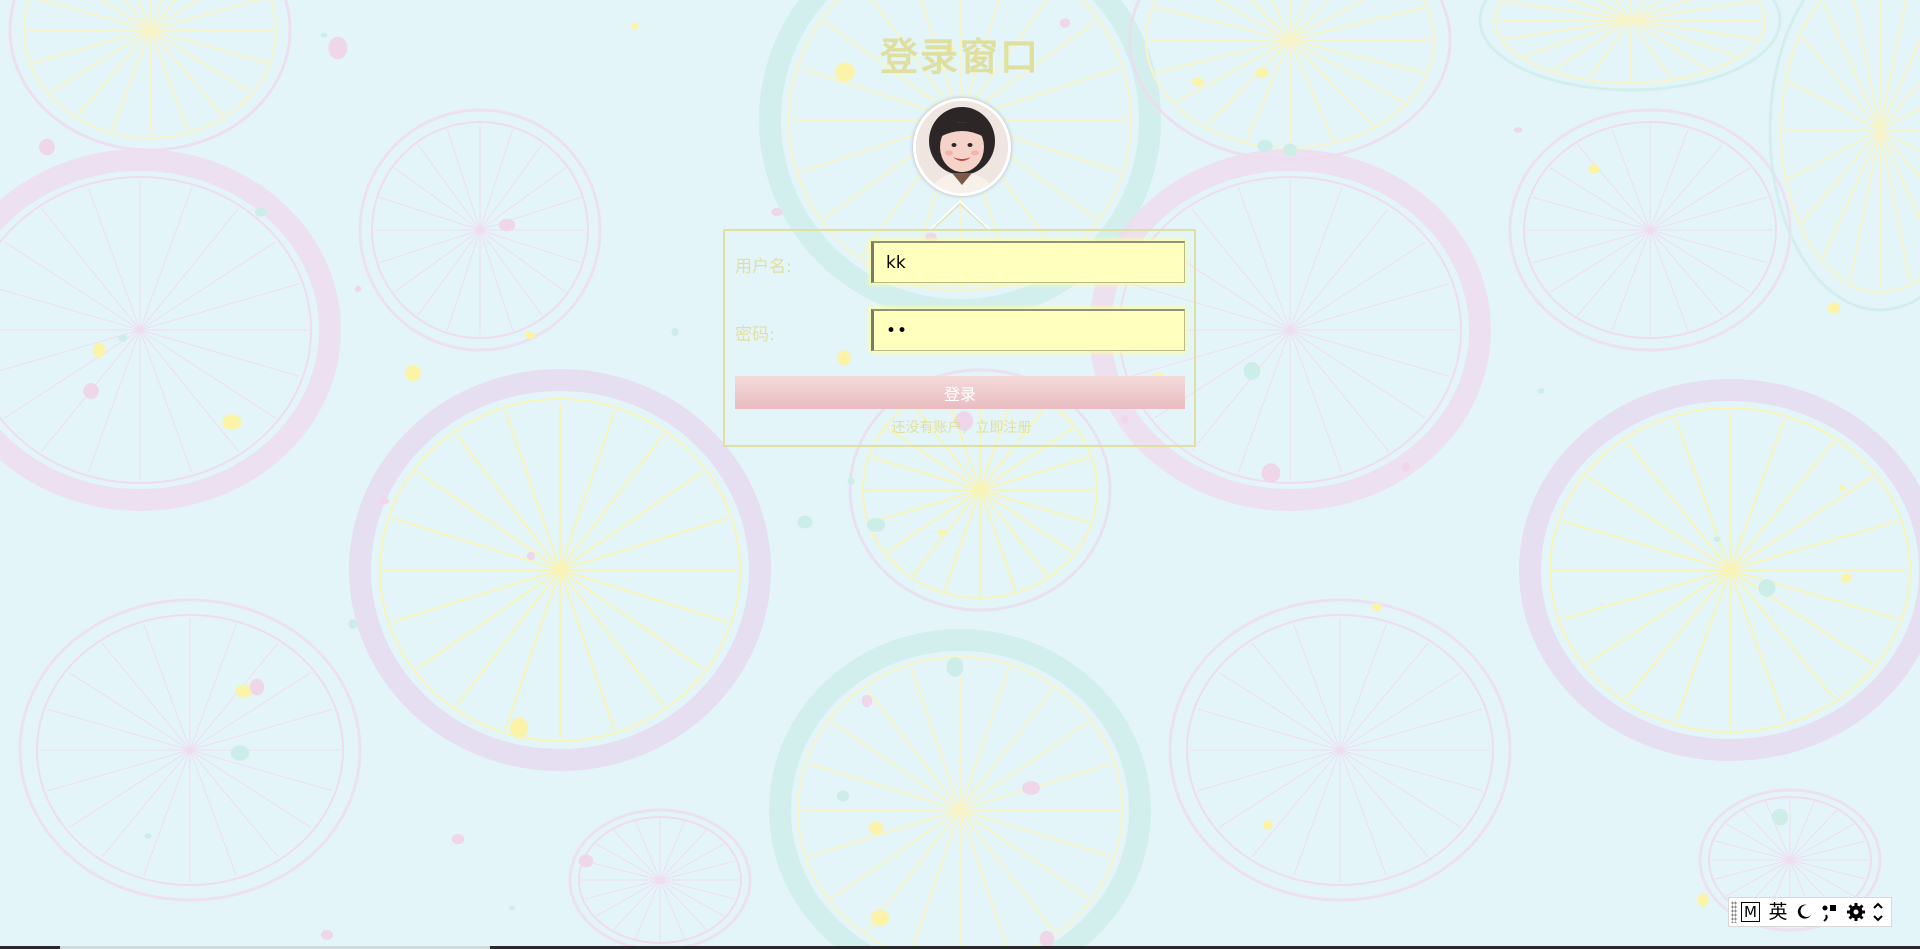 Image resolution: width=1920 pixels, height=949 pixels. Describe the element at coordinates (1878, 912) in the screenshot. I see `more-icon` at that location.